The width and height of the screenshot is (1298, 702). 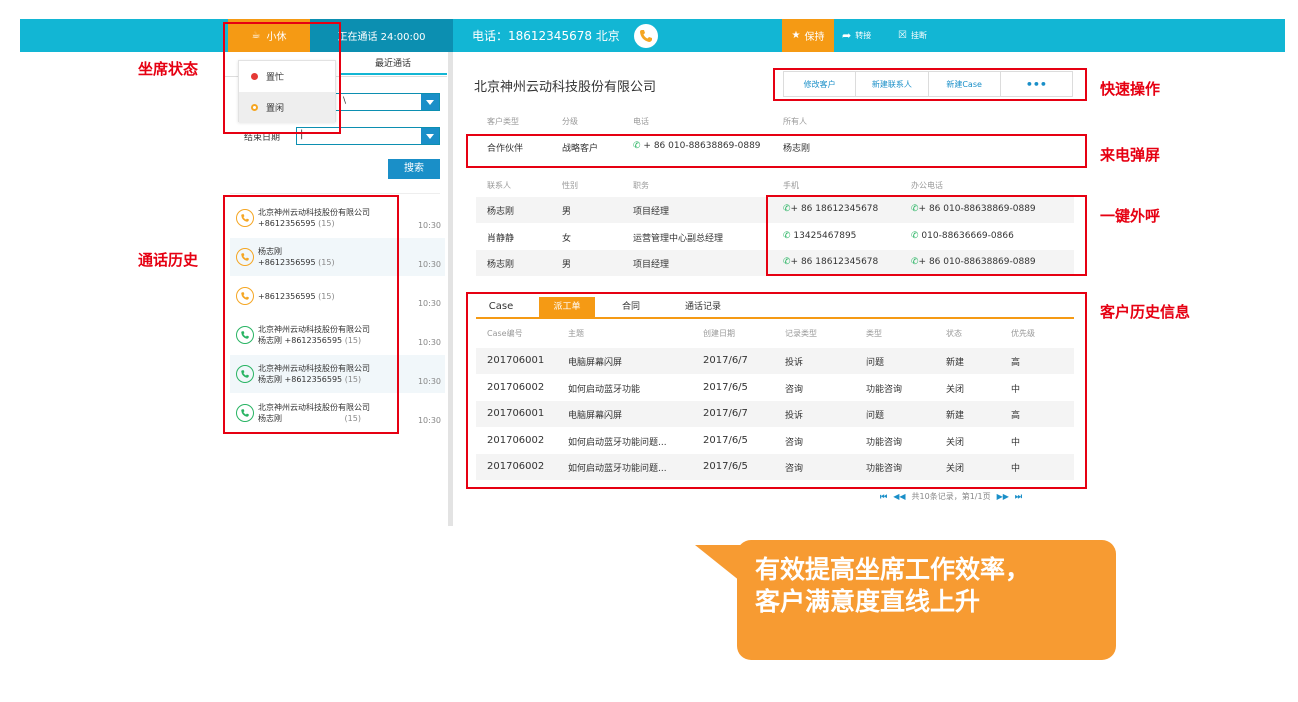 I want to click on header-mobile: 手机, so click(x=791, y=185).